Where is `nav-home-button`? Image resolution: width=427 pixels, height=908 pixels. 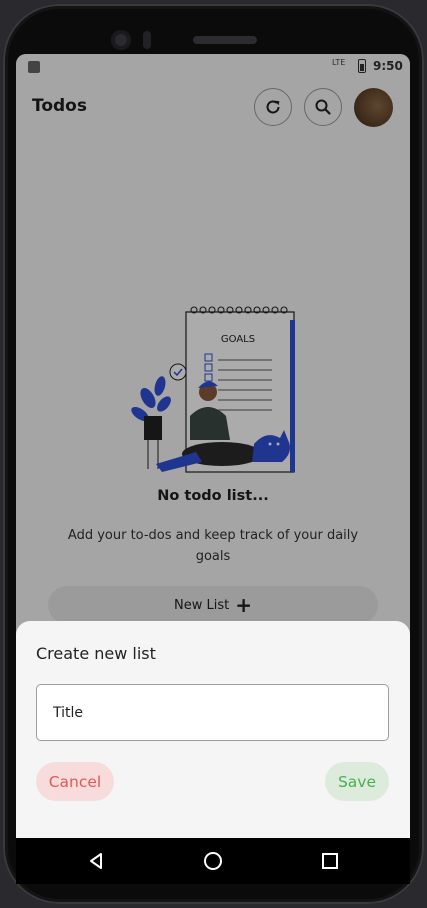 nav-home-button is located at coordinates (213, 861).